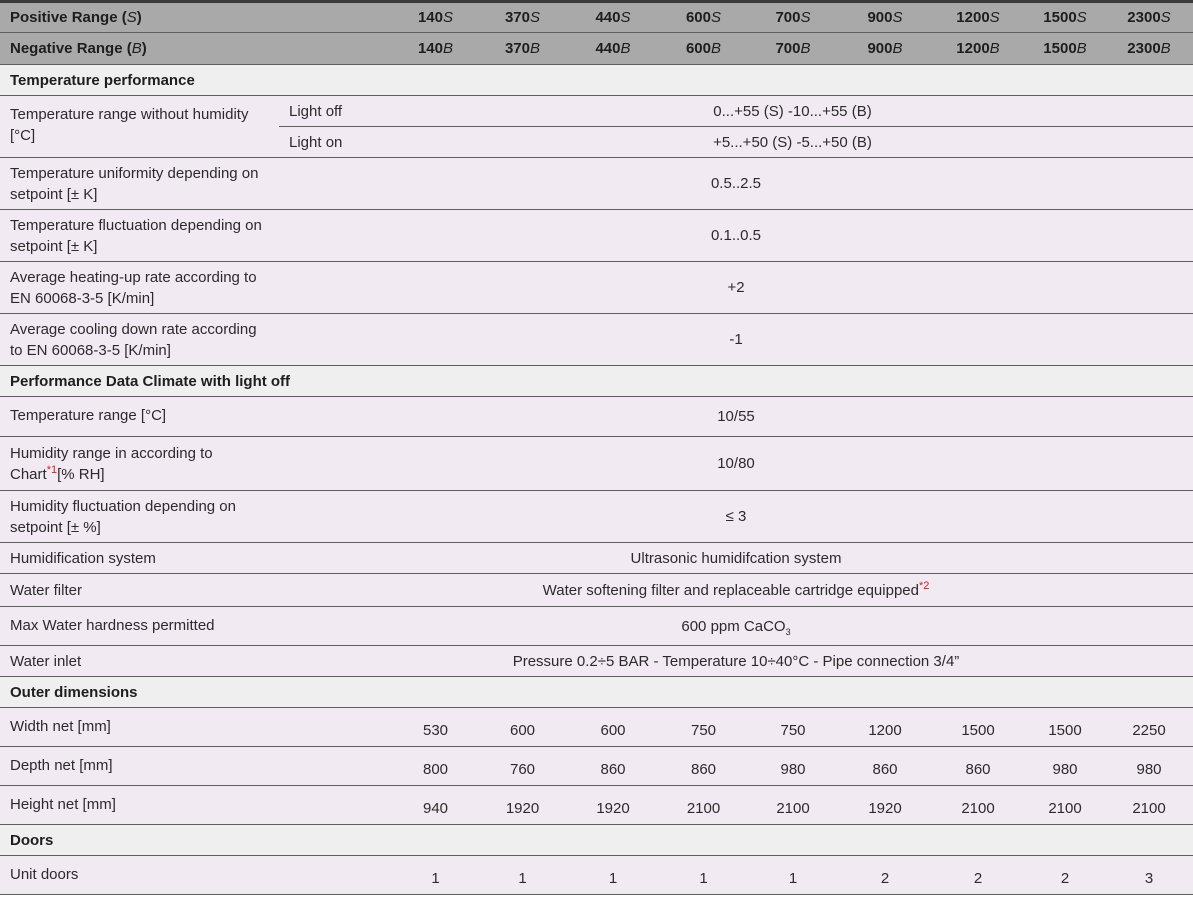 This screenshot has height=905, width=1193. What do you see at coordinates (792, 111) in the screenshot?
I see `row-value: 0...+55 (S) -10...+55 (B)` at bounding box center [792, 111].